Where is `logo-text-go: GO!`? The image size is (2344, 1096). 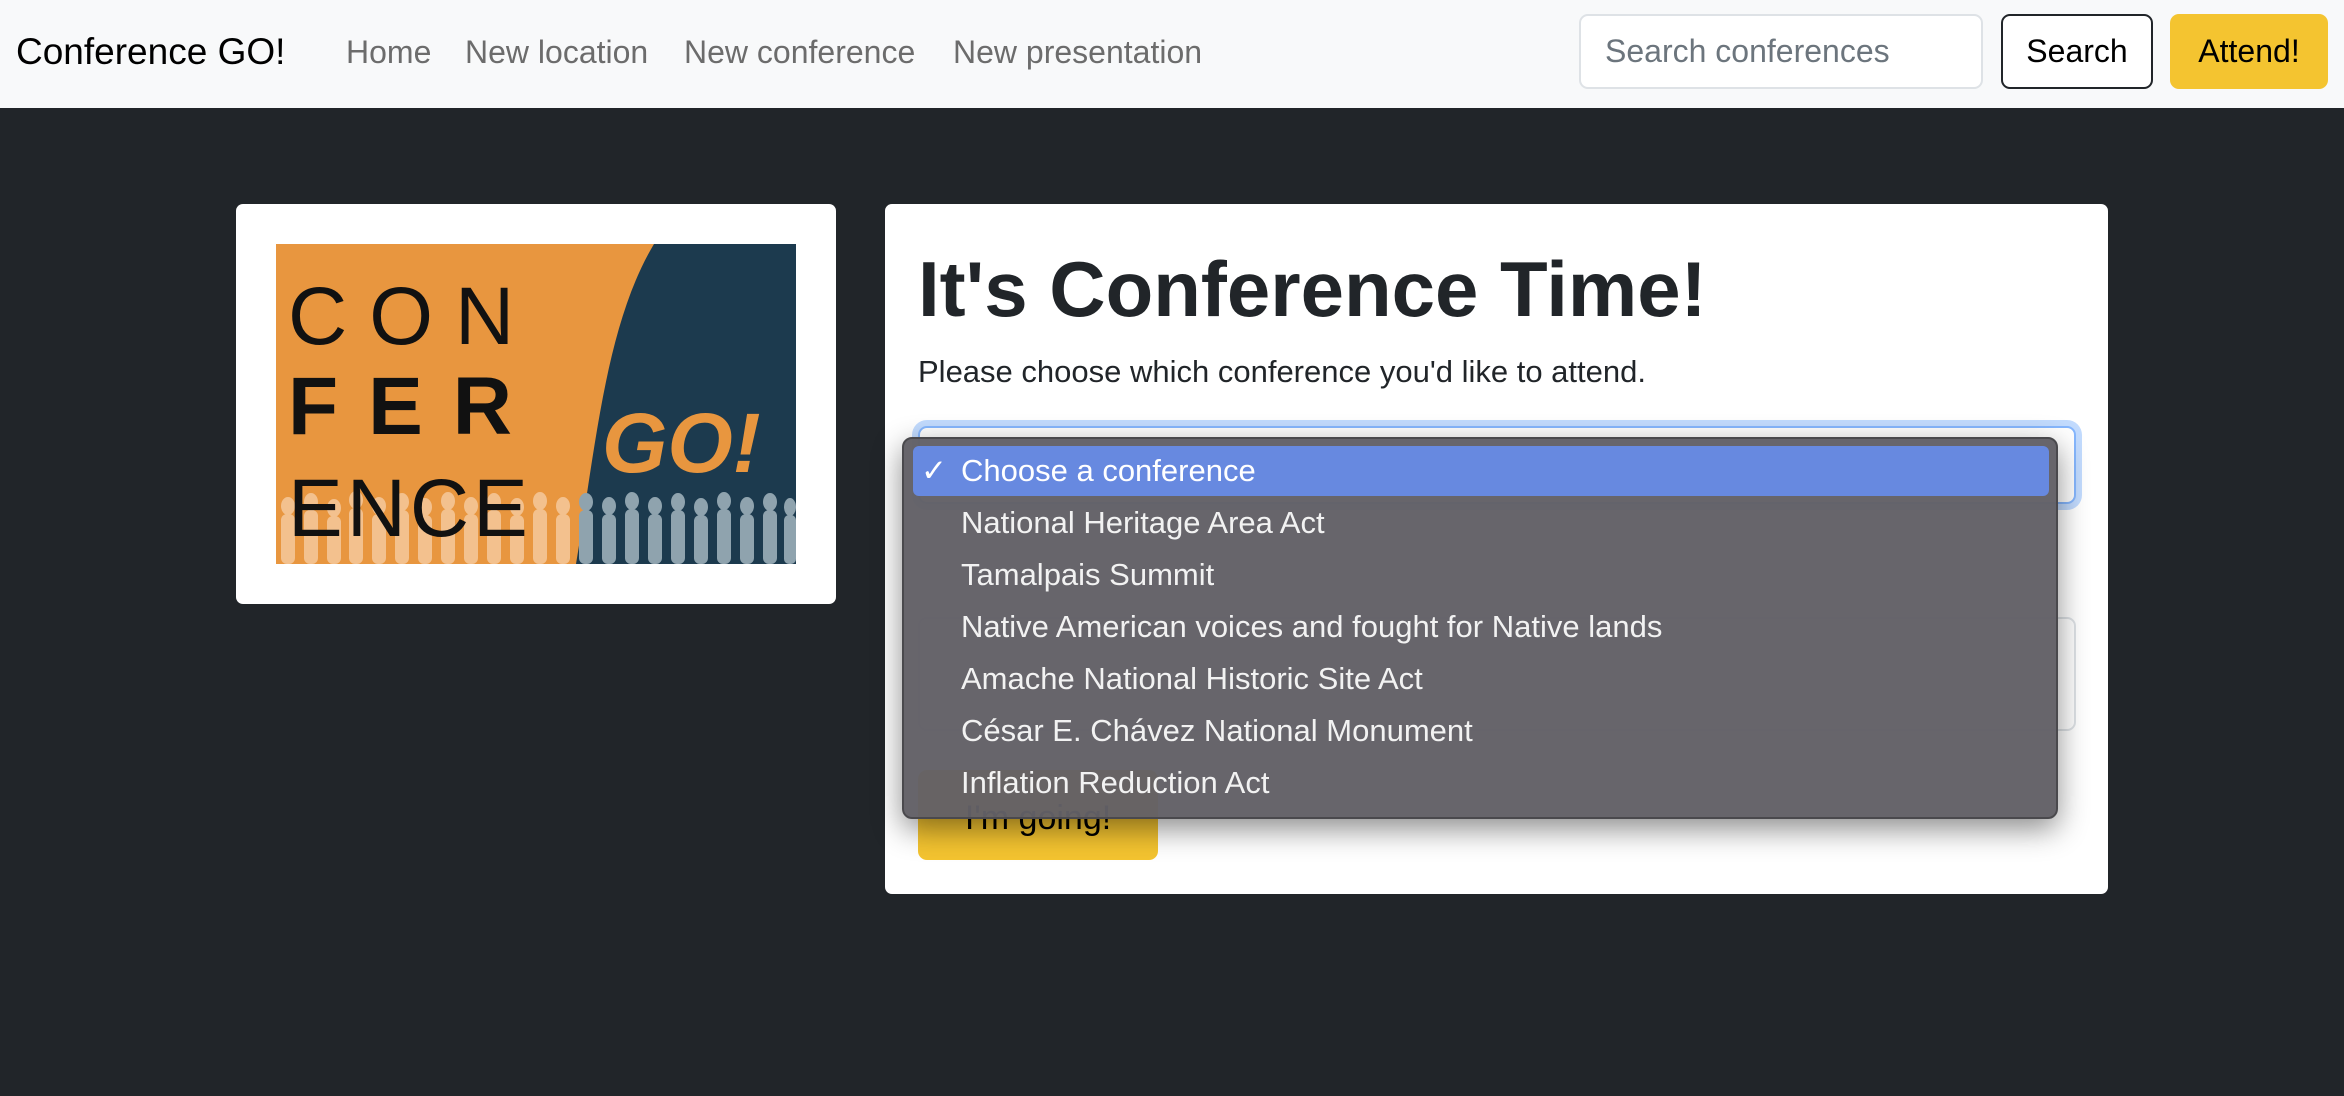 logo-text-go: GO! is located at coordinates (681, 443).